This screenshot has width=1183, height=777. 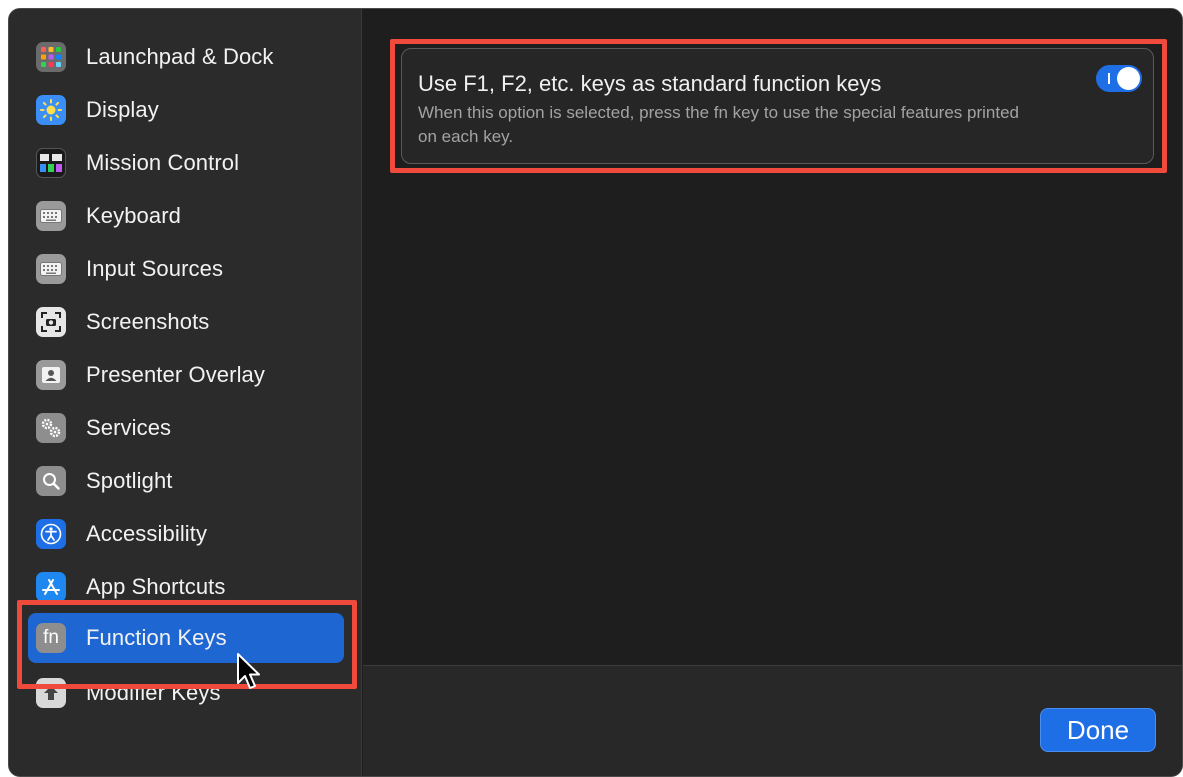 I want to click on sidebar-item-function-keys: fn Function Keys, so click(x=186, y=638).